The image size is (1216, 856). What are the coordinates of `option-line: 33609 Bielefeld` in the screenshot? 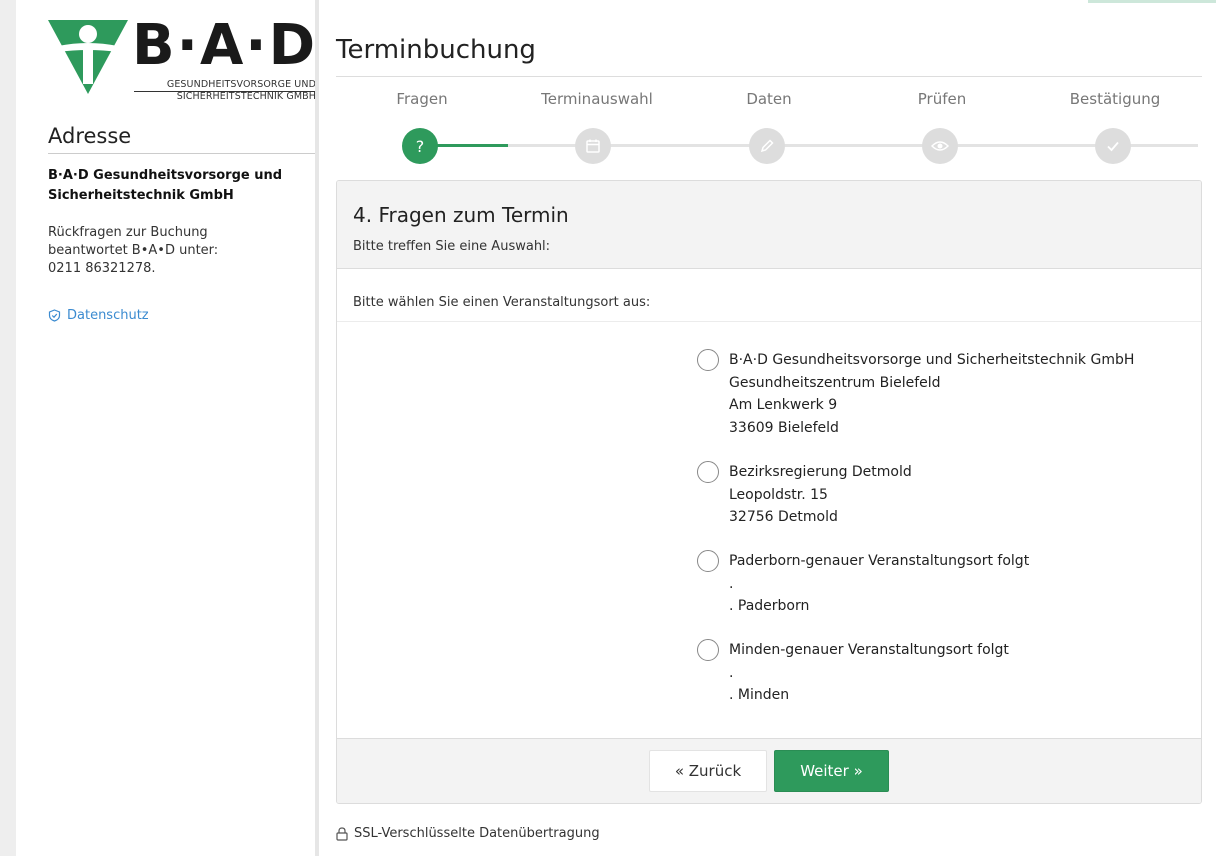 It's located at (784, 427).